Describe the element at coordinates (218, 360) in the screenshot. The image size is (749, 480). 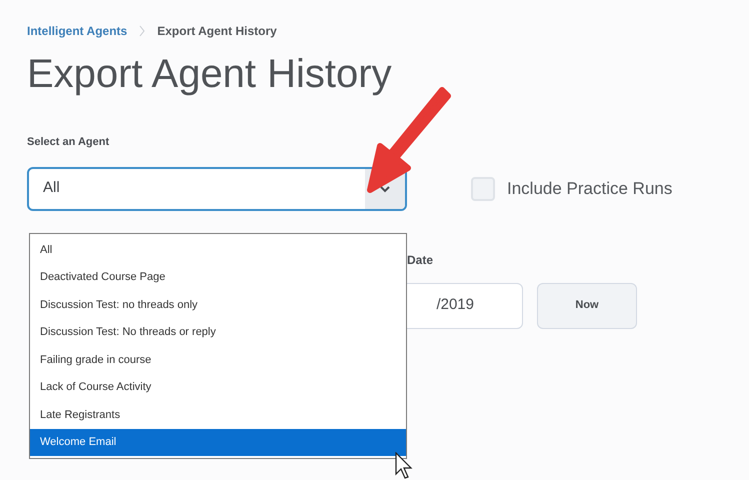
I see `dropdown-option: Failing grade in course` at that location.